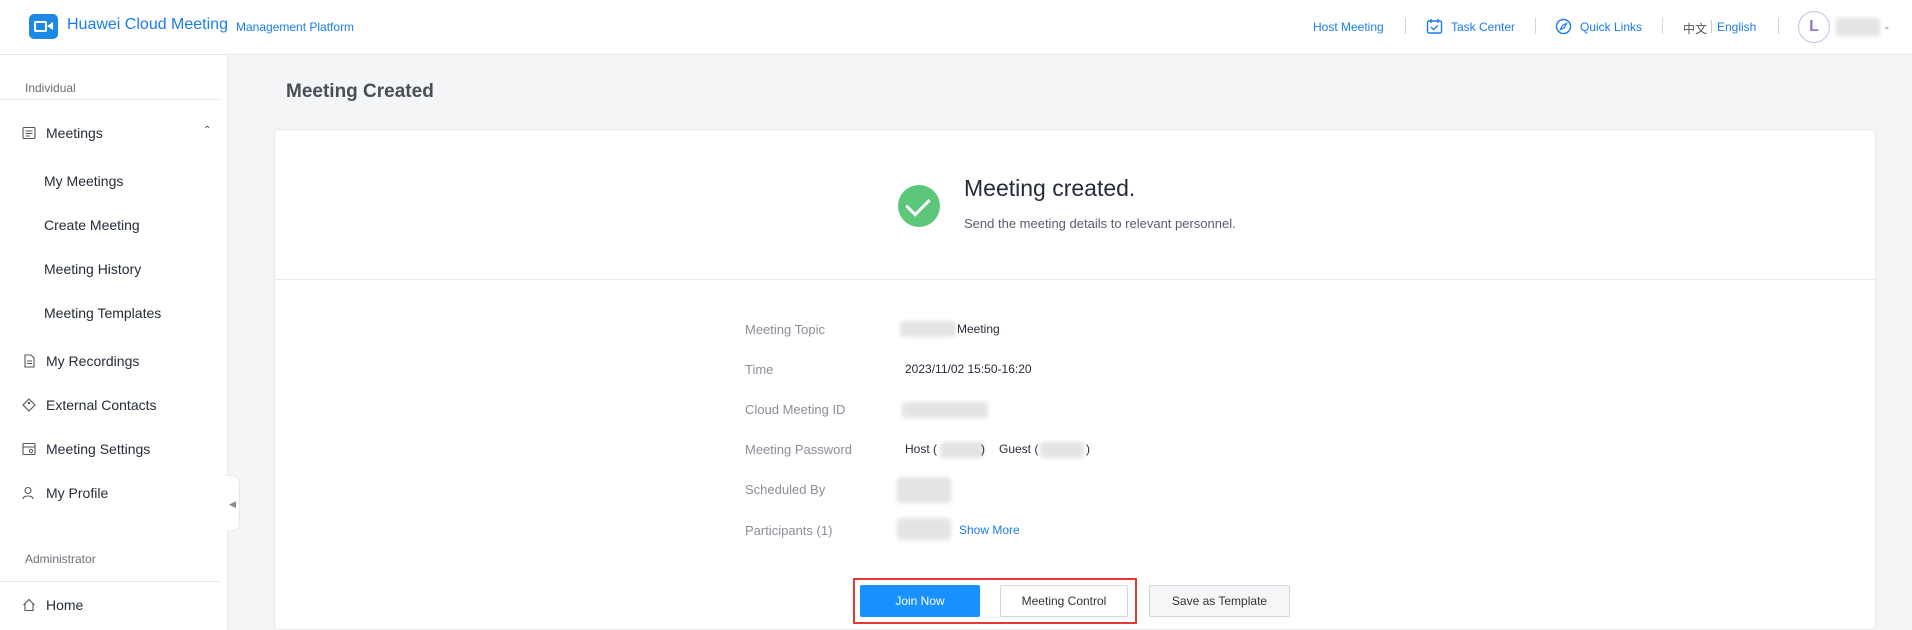 The width and height of the screenshot is (1912, 630). Describe the element at coordinates (29, 133) in the screenshot. I see `calendar-list-icon` at that location.